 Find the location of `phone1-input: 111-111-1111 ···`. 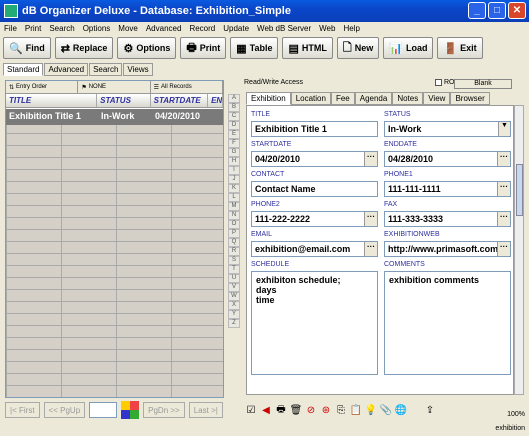

phone1-input: 111-111-1111 ··· is located at coordinates (447, 189).